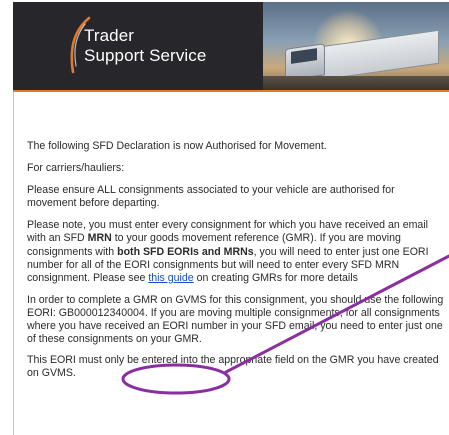 Image resolution: width=449 pixels, height=435 pixels. I want to click on email-border, so click(13, 263).